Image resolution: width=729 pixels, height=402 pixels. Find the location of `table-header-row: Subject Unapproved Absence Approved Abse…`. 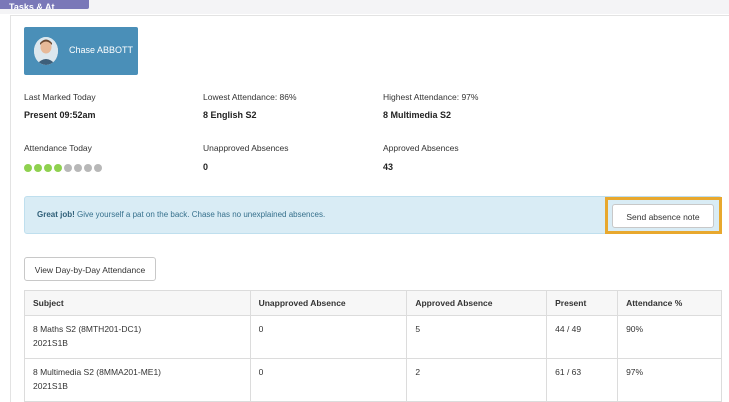

table-header-row: Subject Unapproved Absence Approved Abse… is located at coordinates (373, 303).